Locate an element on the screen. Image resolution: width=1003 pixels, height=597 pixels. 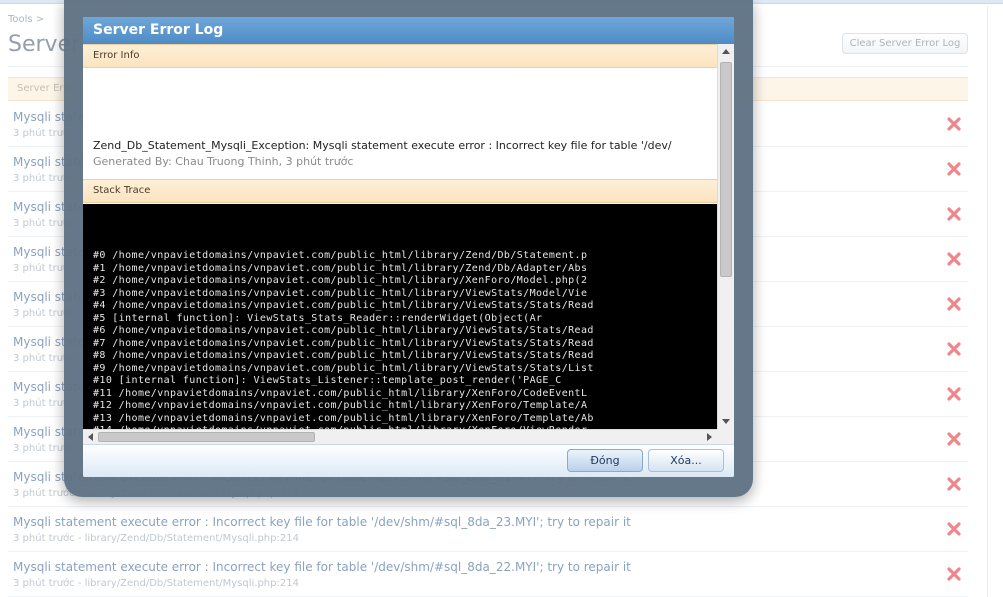
scroll-down-arrow-icon is located at coordinates (726, 421).